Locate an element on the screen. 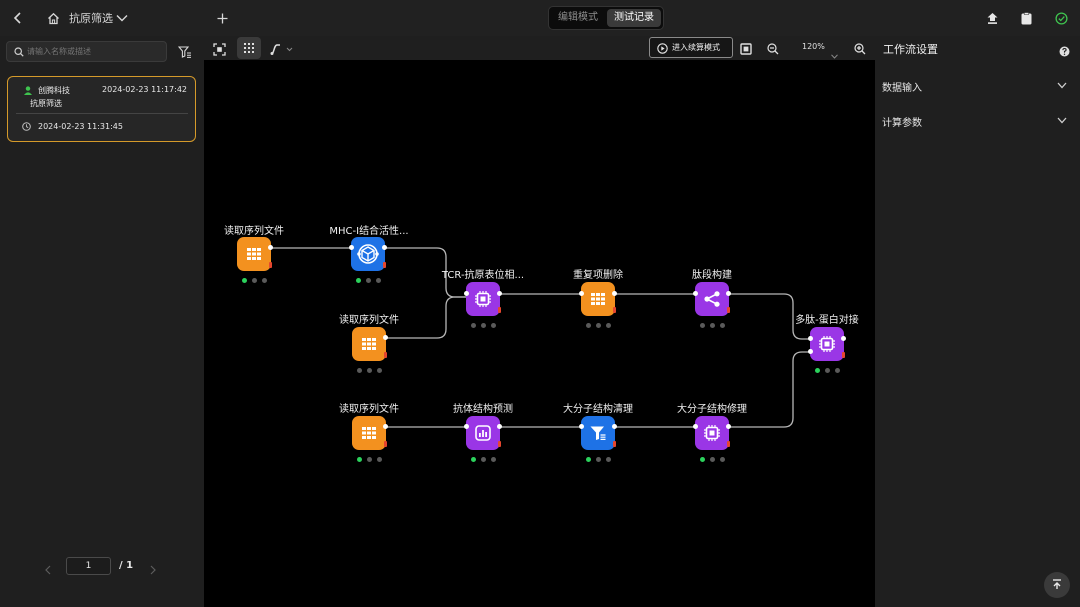 The height and width of the screenshot is (607, 1080). top-bar: 抗原筛选 编辑模式 测试记录 is located at coordinates (540, 18).